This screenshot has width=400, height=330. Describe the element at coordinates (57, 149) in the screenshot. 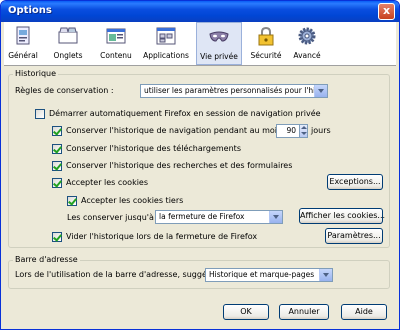

I see `keep-downloads-checkbox` at that location.